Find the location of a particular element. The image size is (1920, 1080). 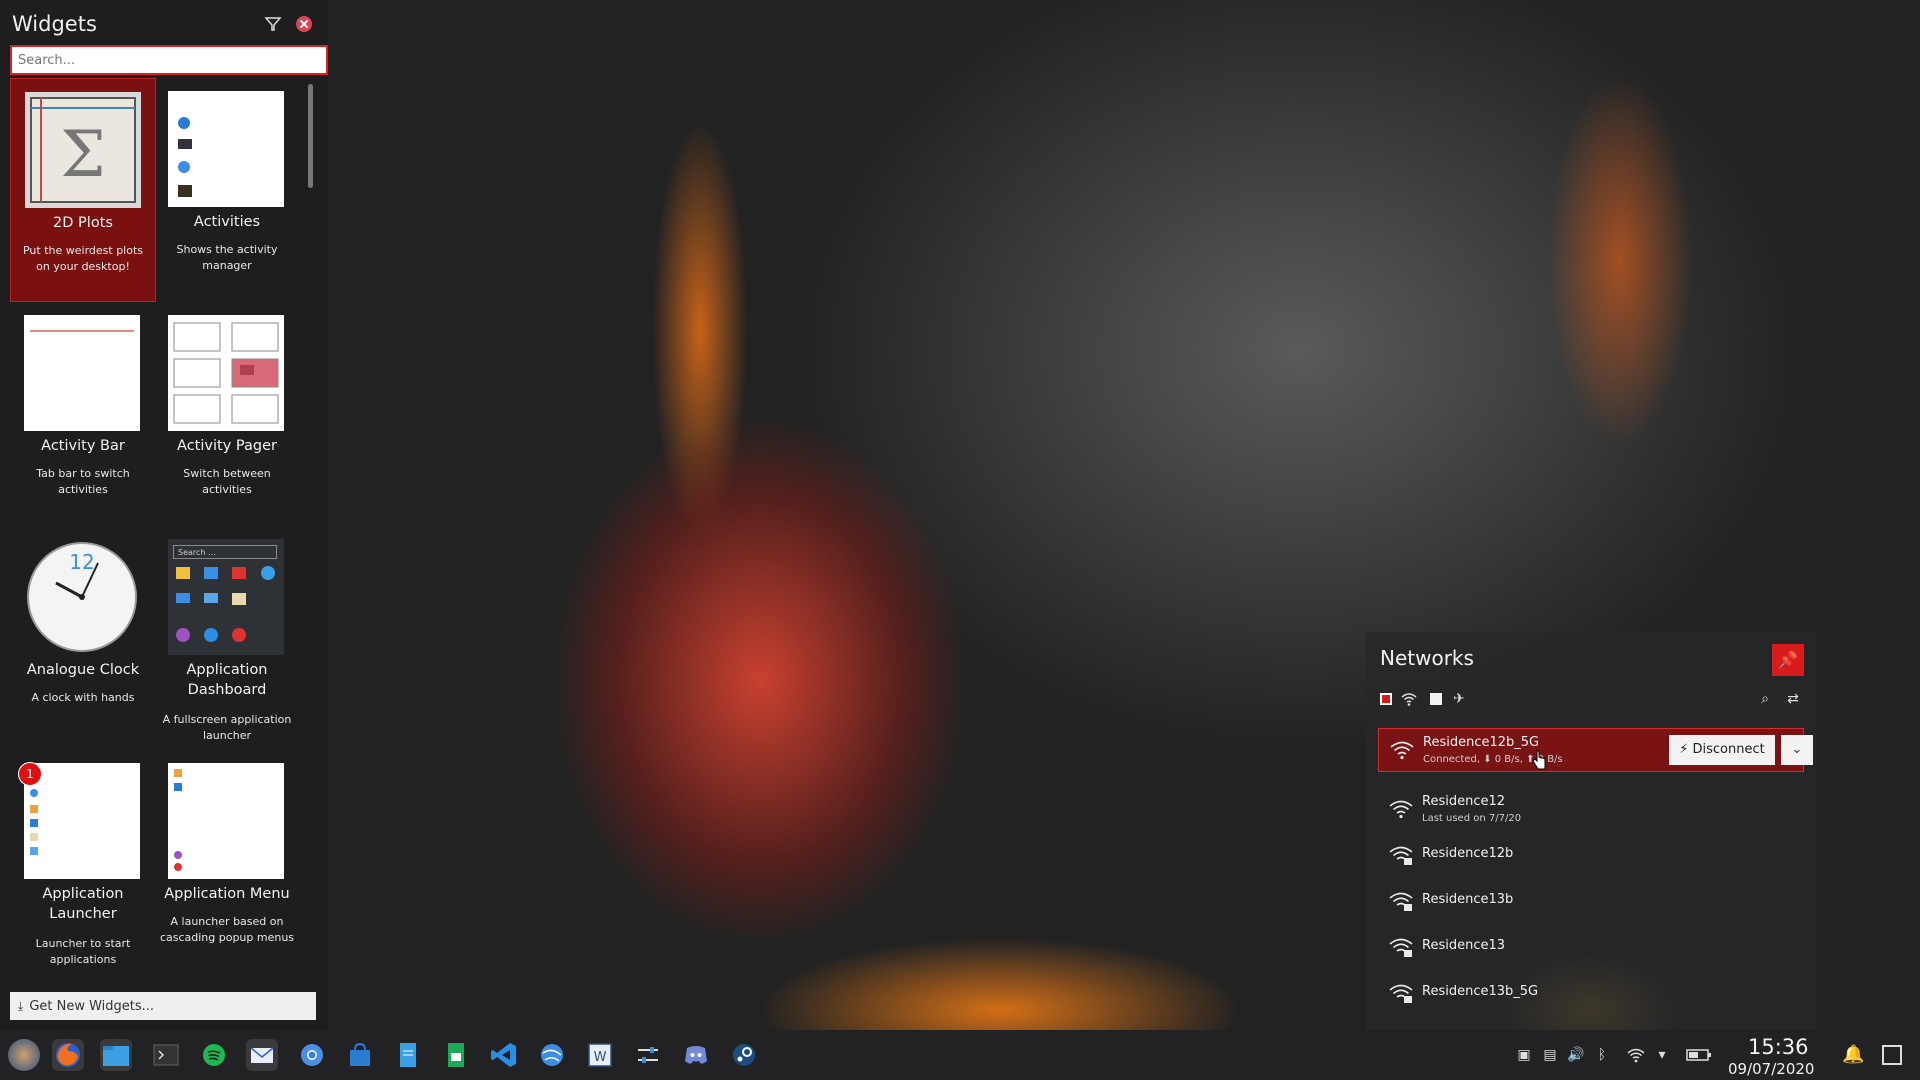

app-launcher-icon is located at coordinates (24, 1055).